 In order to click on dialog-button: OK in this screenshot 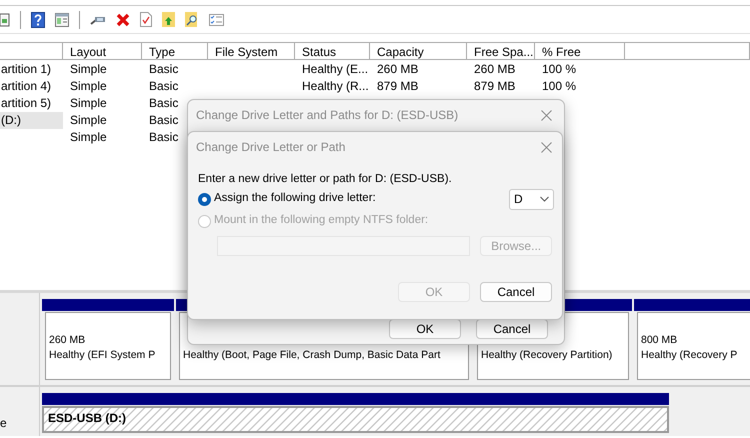, I will do `click(425, 329)`.